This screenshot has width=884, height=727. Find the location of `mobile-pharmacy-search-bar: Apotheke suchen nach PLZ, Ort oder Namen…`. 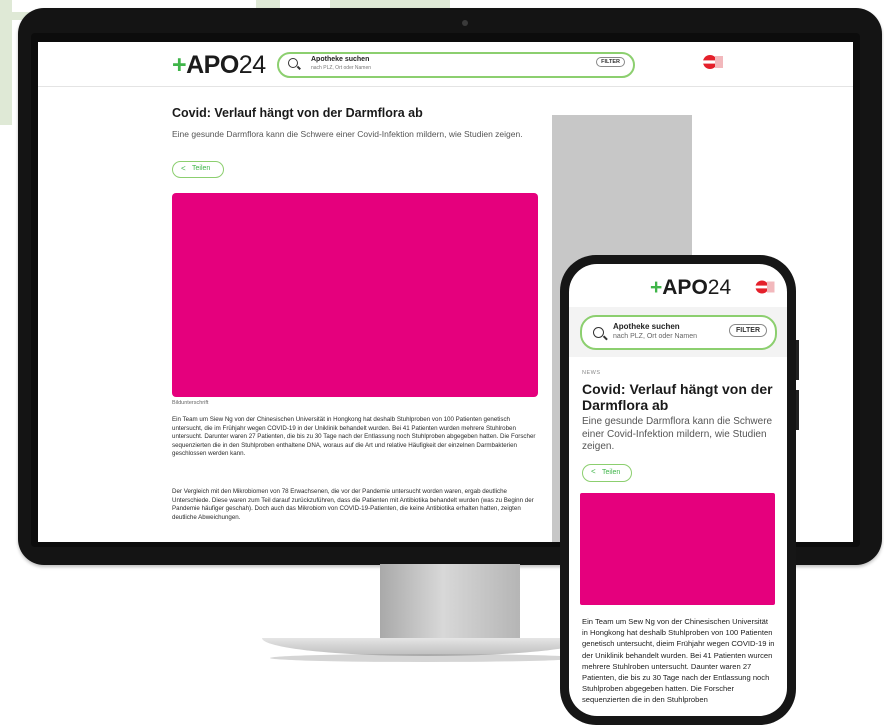

mobile-pharmacy-search-bar: Apotheke suchen nach PLZ, Ort oder Namen… is located at coordinates (678, 332).